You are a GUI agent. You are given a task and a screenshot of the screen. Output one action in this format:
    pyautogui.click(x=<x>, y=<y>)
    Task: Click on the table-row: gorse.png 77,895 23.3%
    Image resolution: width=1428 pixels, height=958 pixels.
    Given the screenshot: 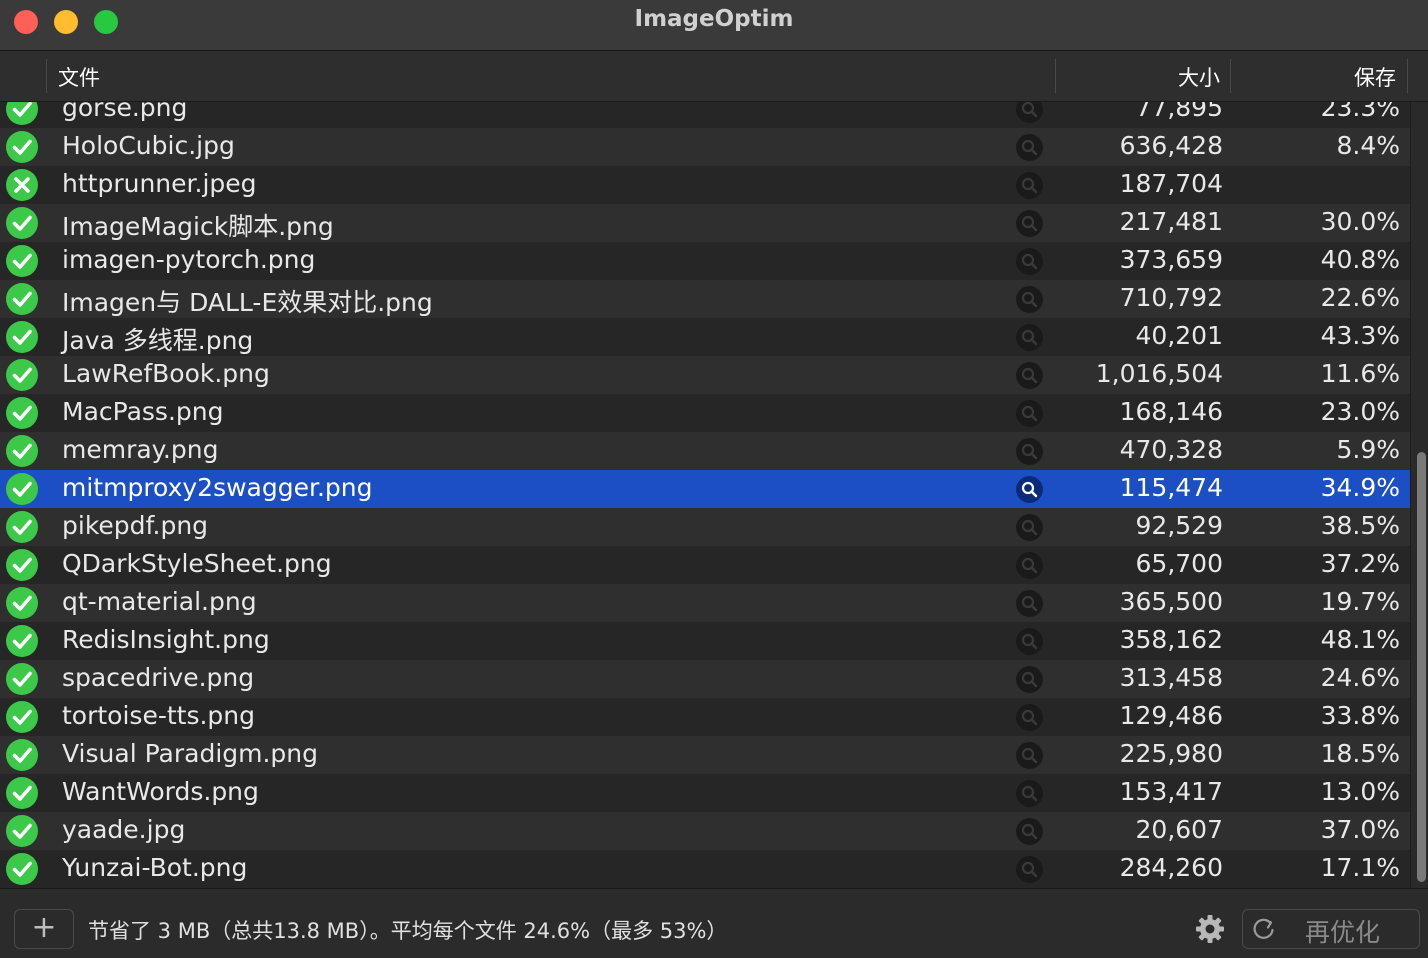 What is the action you would take?
    pyautogui.click(x=705, y=115)
    